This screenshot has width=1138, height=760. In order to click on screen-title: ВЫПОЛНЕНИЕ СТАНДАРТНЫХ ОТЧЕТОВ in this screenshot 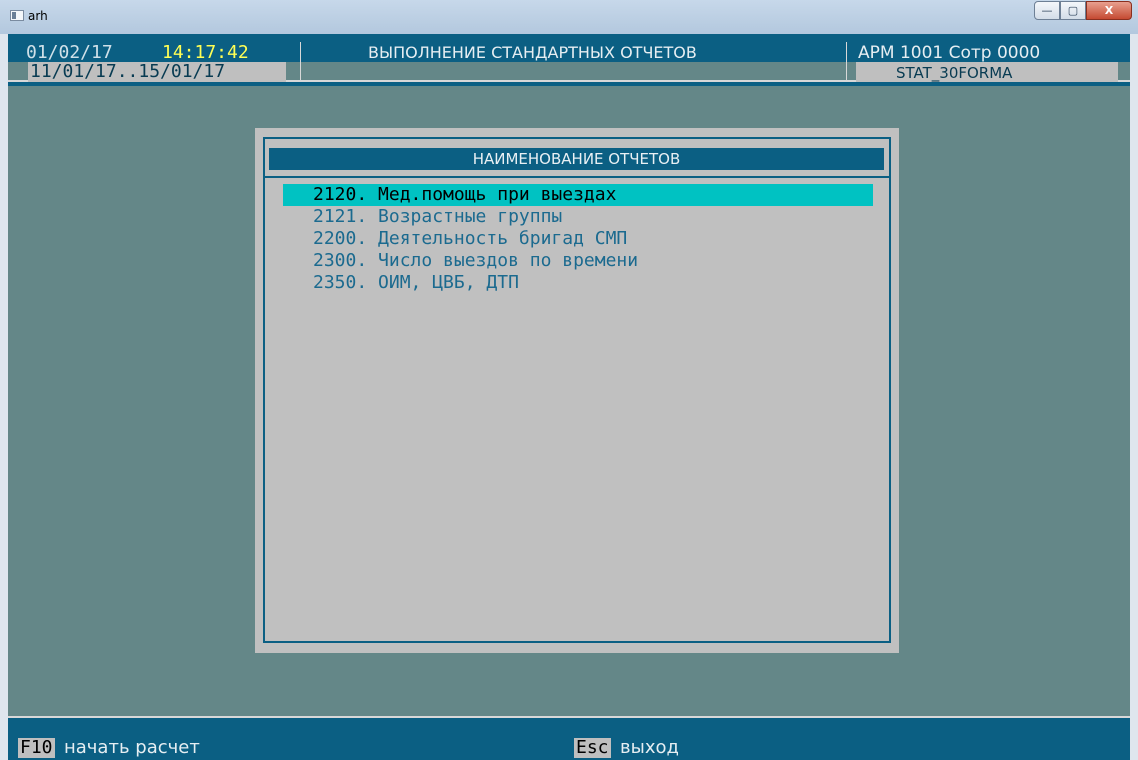, I will do `click(532, 52)`.